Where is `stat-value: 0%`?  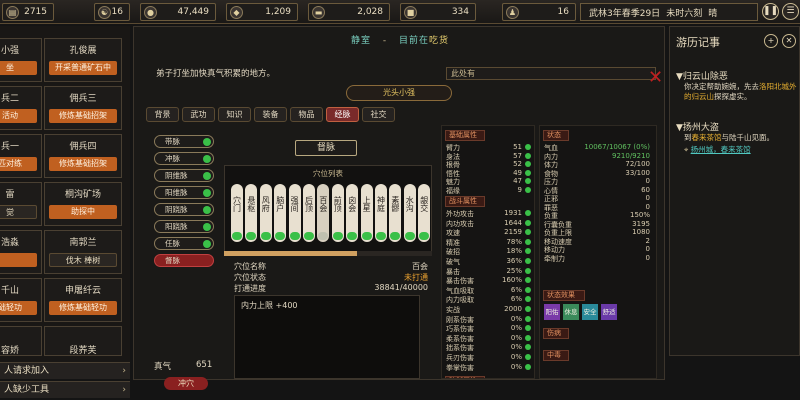
stat-value: 0% is located at coordinates (516, 337).